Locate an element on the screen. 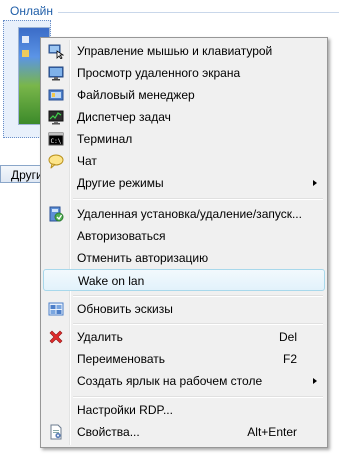  menu-item-authorize: Авторизоваться is located at coordinates (184, 236).